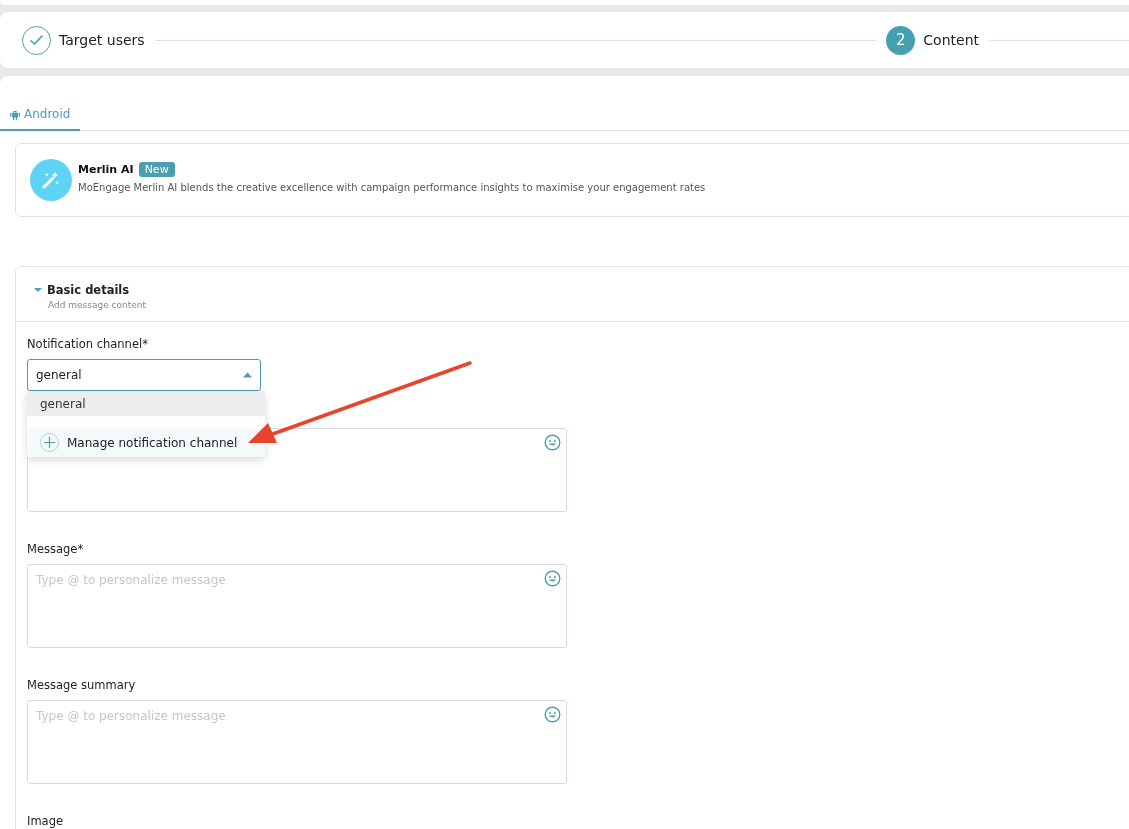 The height and width of the screenshot is (829, 1129). What do you see at coordinates (15, 114) in the screenshot?
I see `android-icon` at bounding box center [15, 114].